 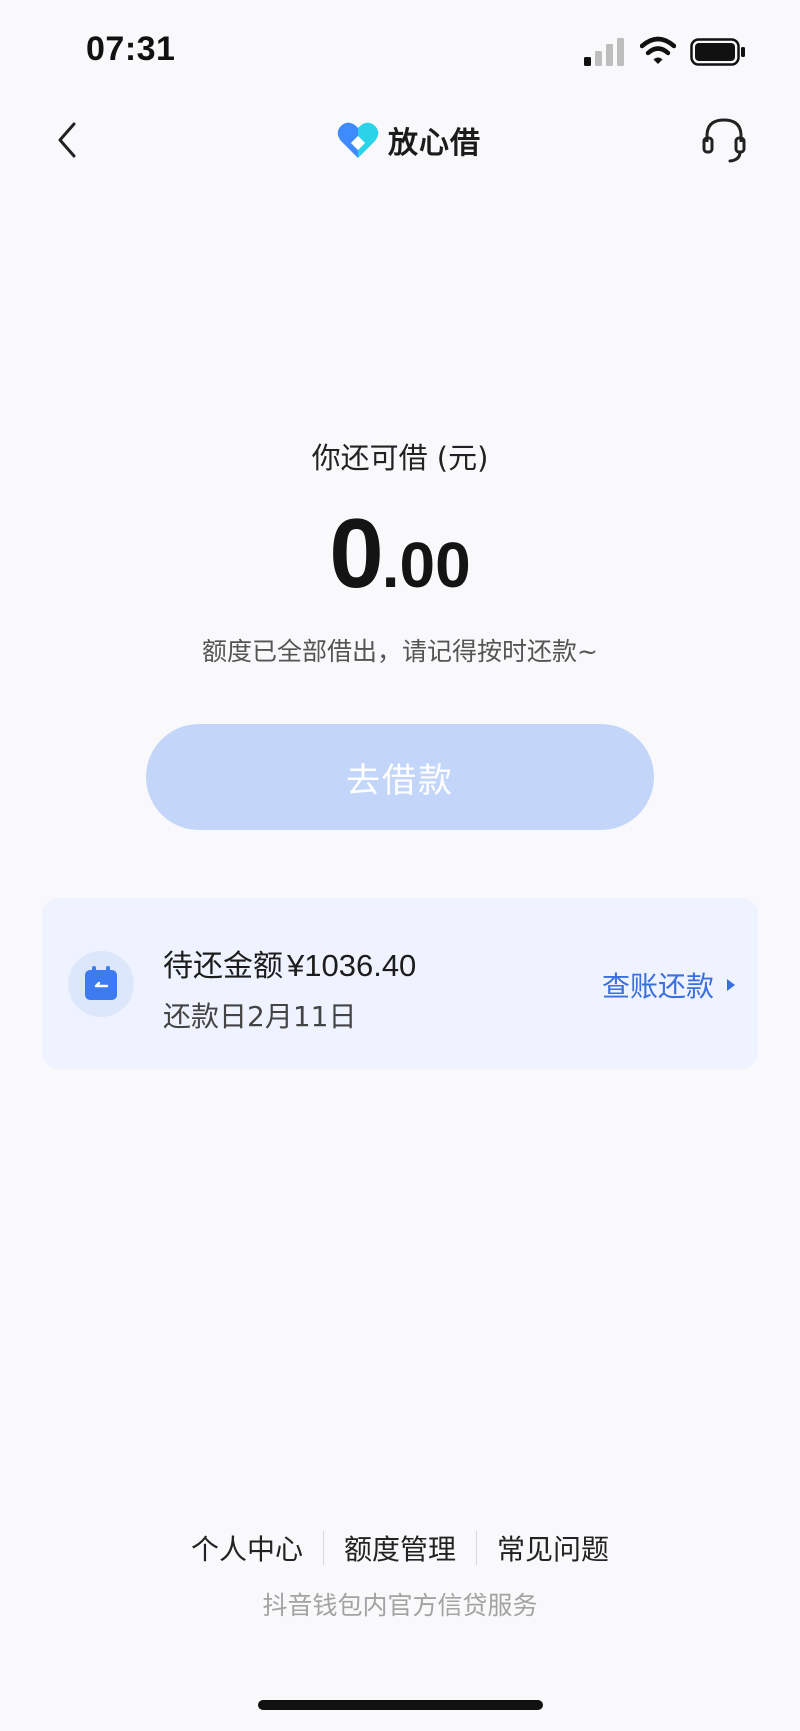 What do you see at coordinates (426, 565) in the screenshot?
I see `available-amount-decimal: .00` at bounding box center [426, 565].